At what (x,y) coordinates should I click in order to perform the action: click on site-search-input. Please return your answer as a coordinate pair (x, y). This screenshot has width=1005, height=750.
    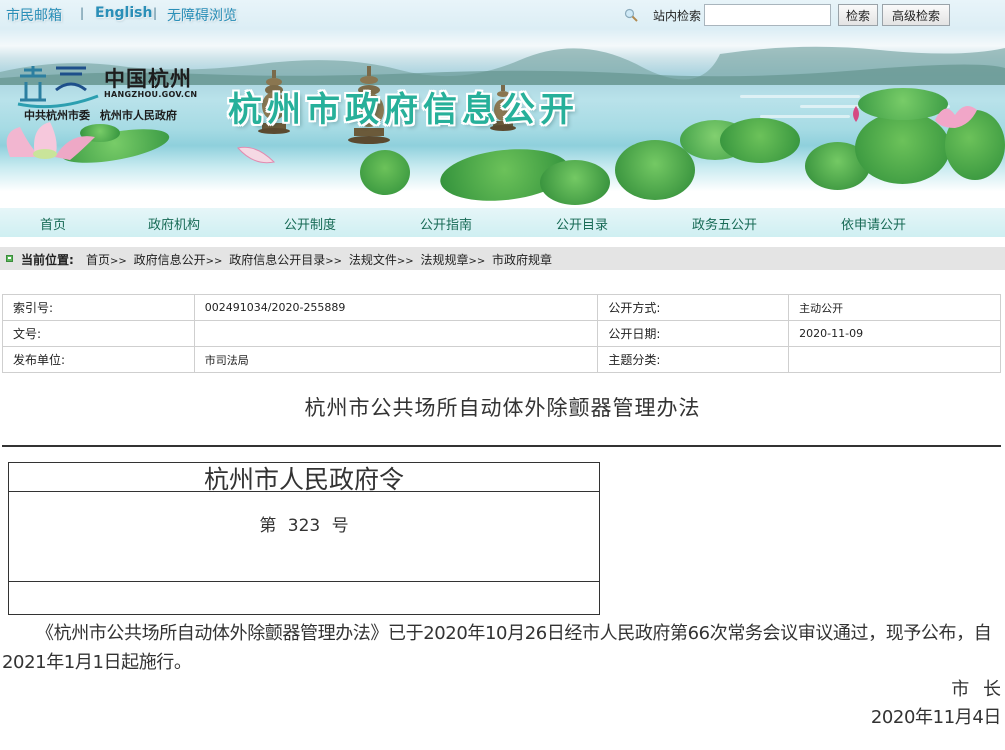
    Looking at the image, I should click on (767, 15).